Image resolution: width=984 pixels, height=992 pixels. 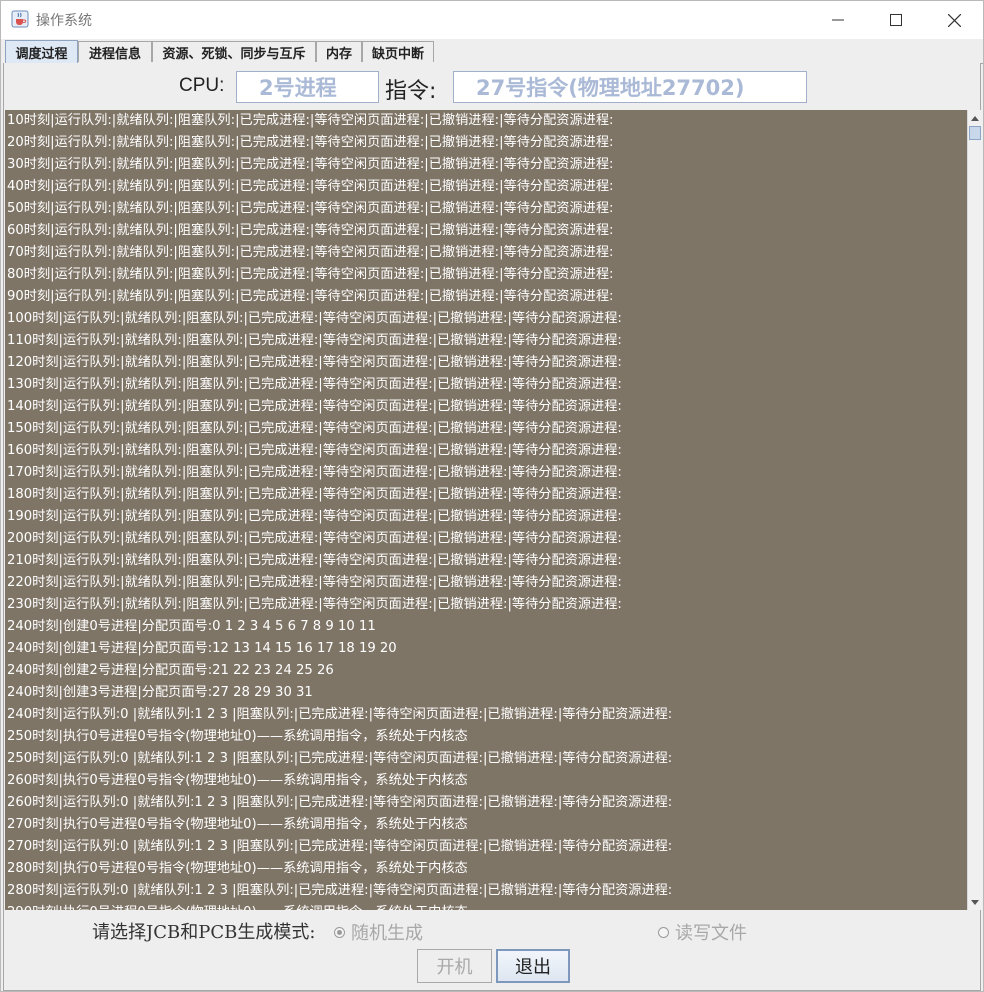 I want to click on radio-file: 读写文件, so click(x=702, y=932).